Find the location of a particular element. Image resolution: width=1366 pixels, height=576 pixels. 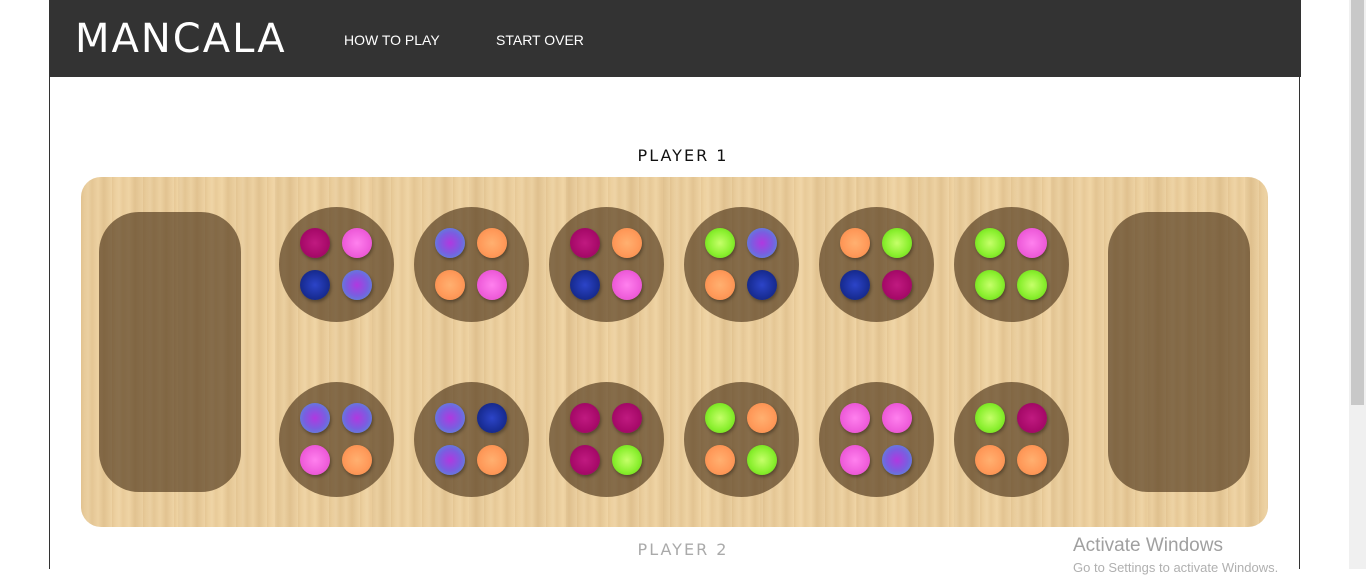

player-1-label: PLAYER 1 is located at coordinates (683, 155).